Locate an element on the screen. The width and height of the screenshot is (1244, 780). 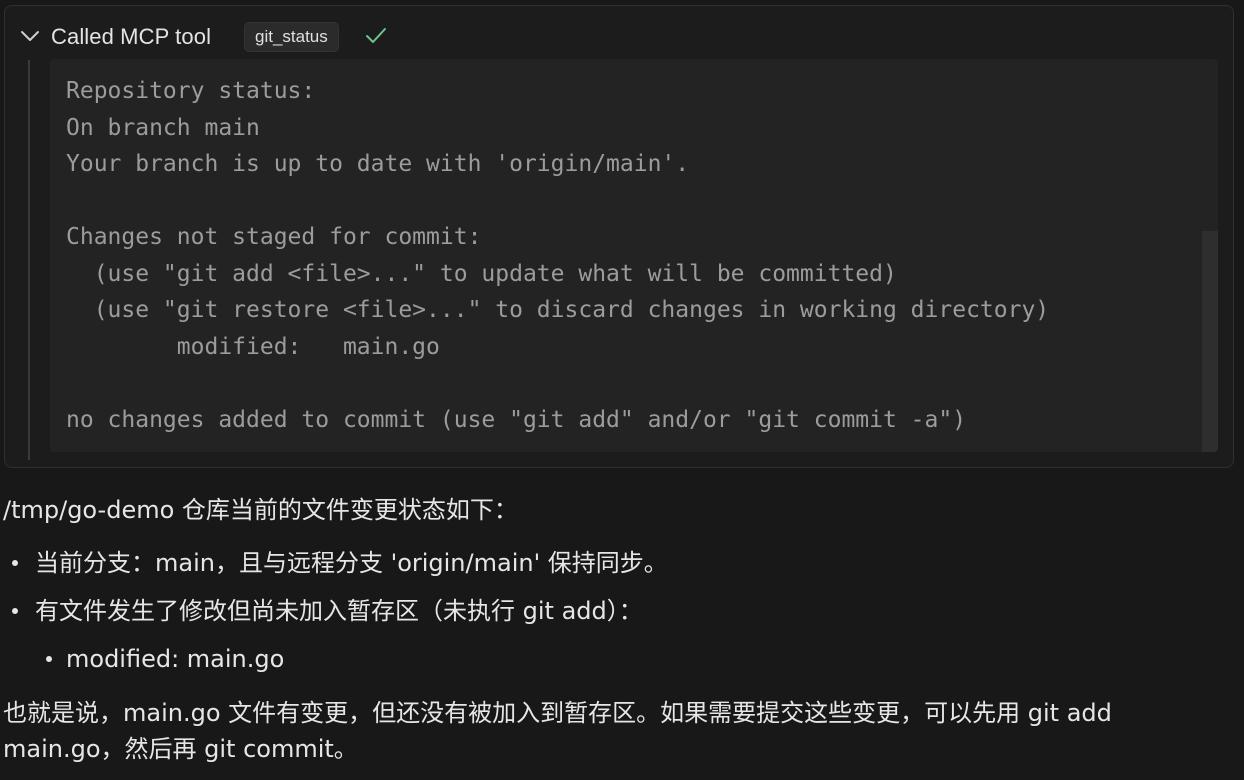
chevron-down-icon is located at coordinates (30, 36).